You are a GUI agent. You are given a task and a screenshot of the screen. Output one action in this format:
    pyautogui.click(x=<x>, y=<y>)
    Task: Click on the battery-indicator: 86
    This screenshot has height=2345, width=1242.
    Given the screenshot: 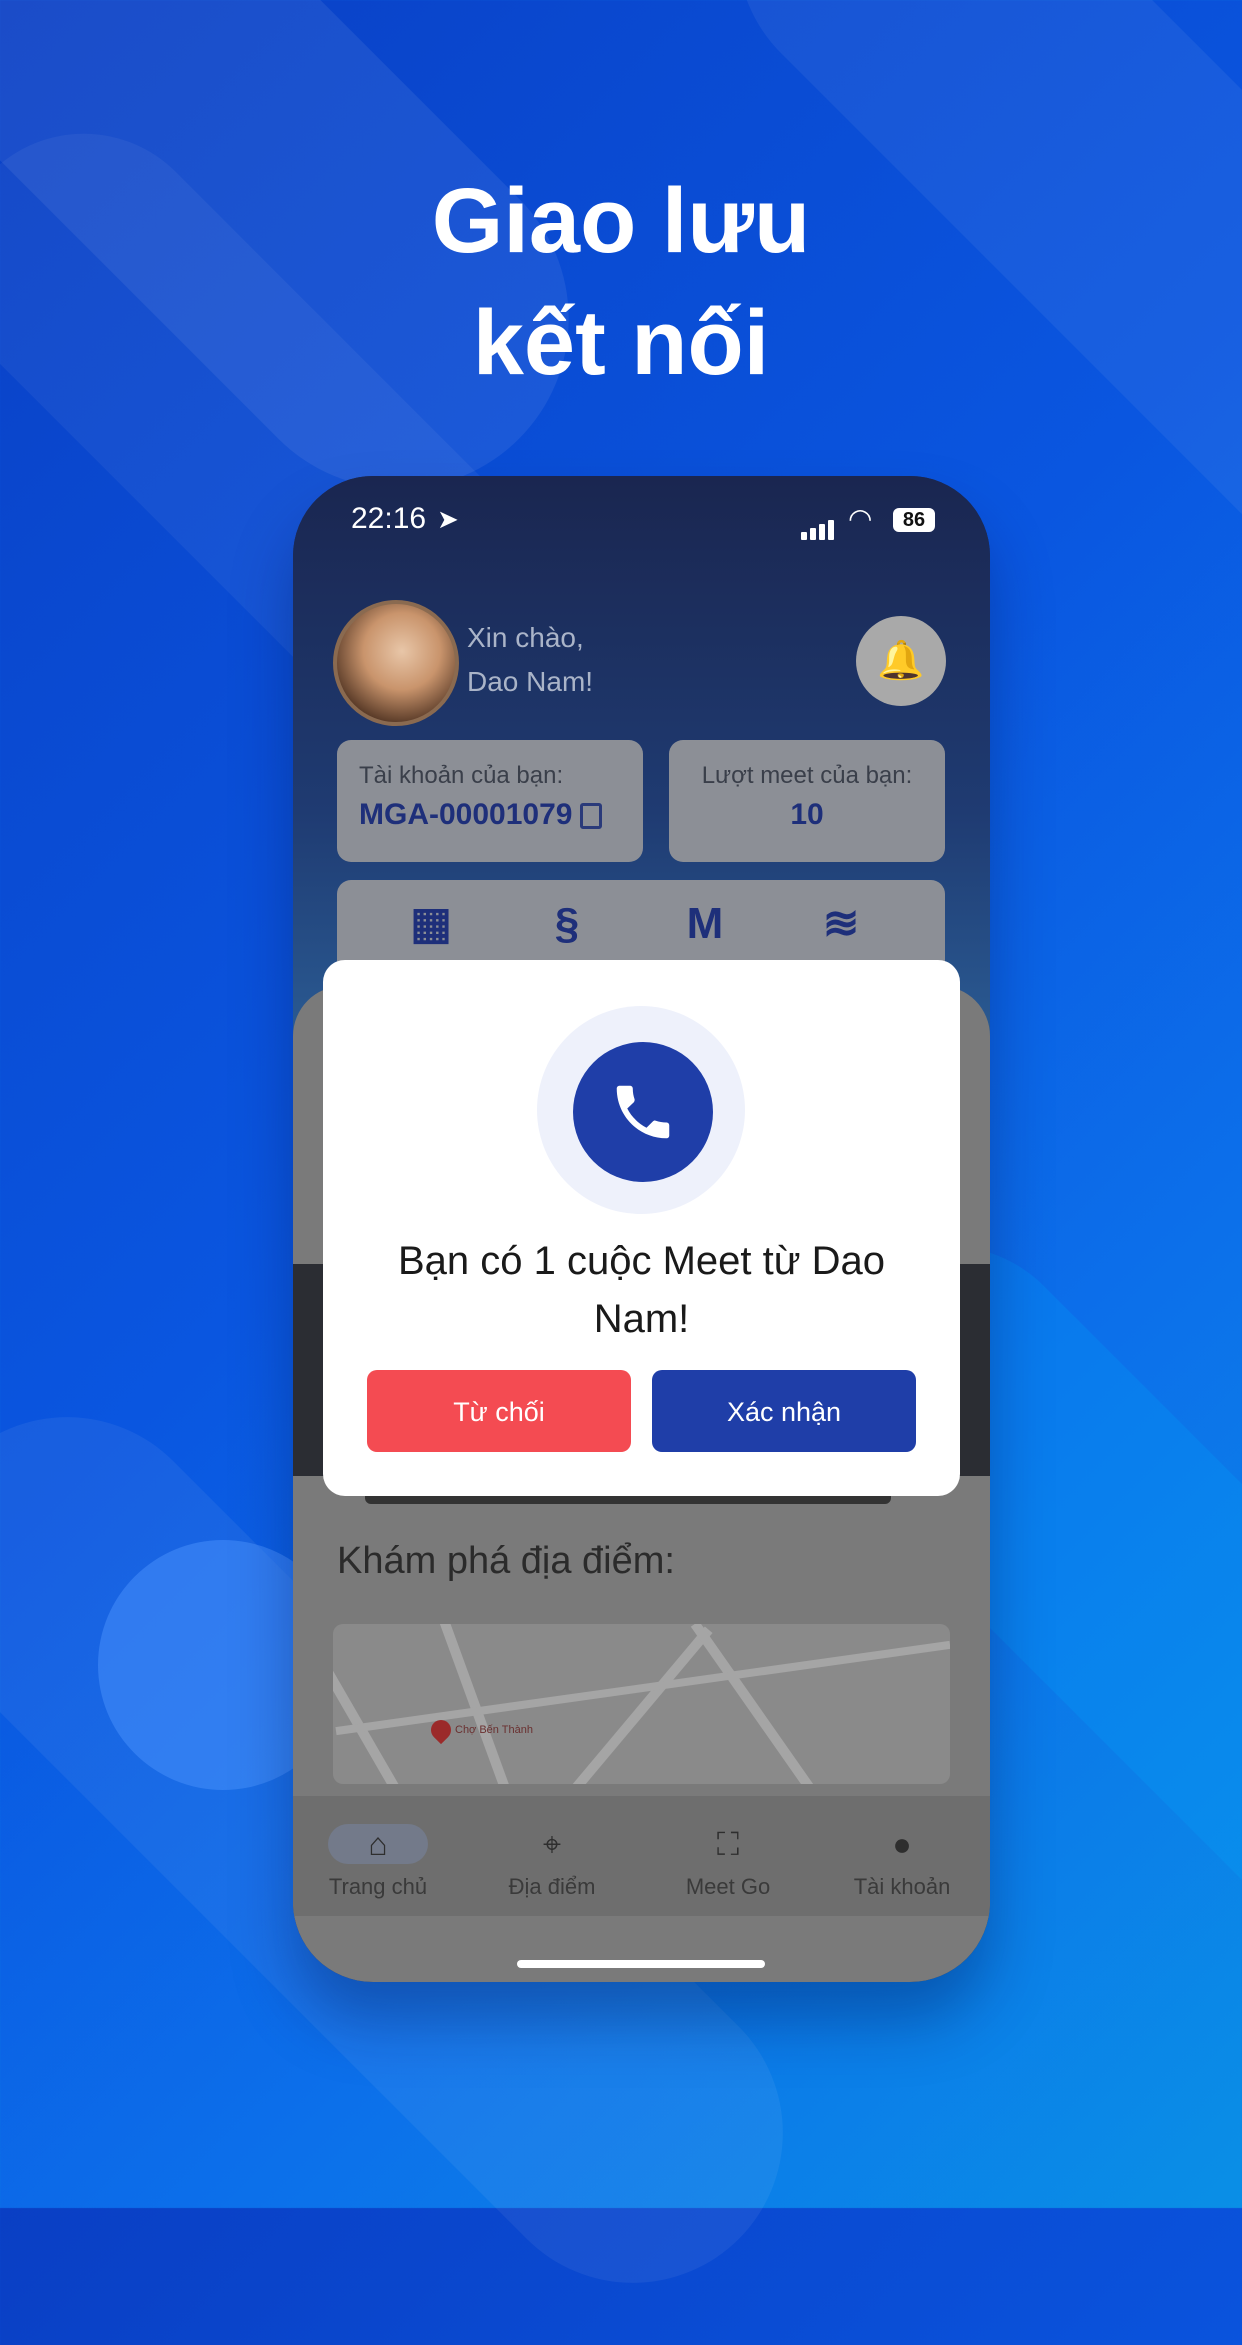 What is the action you would take?
    pyautogui.click(x=914, y=520)
    